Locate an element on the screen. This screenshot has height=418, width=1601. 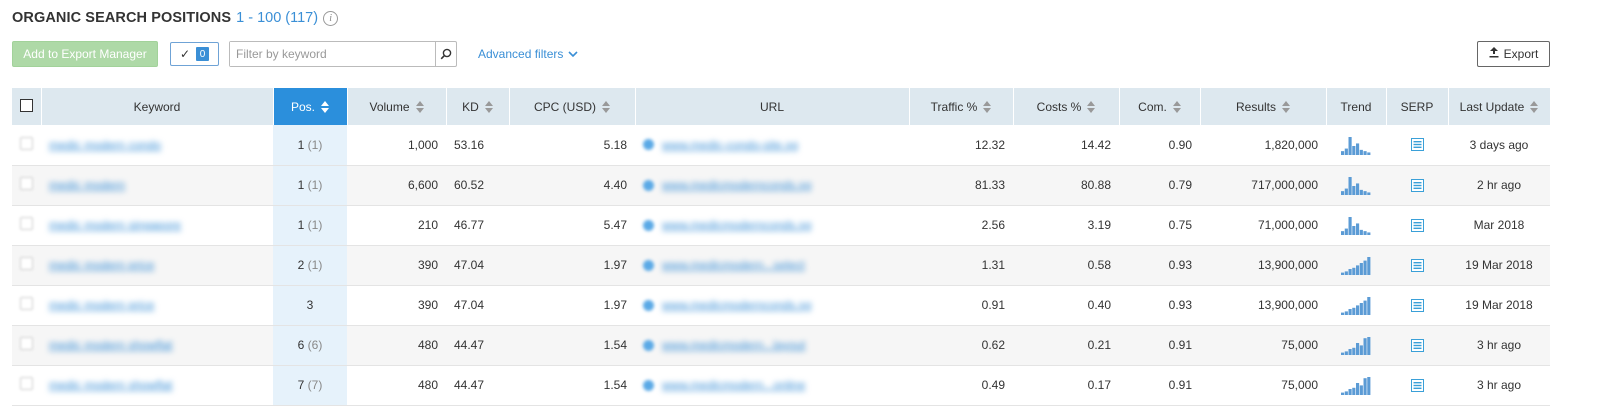
col-cpc: CPC (USD) is located at coordinates (572, 106).